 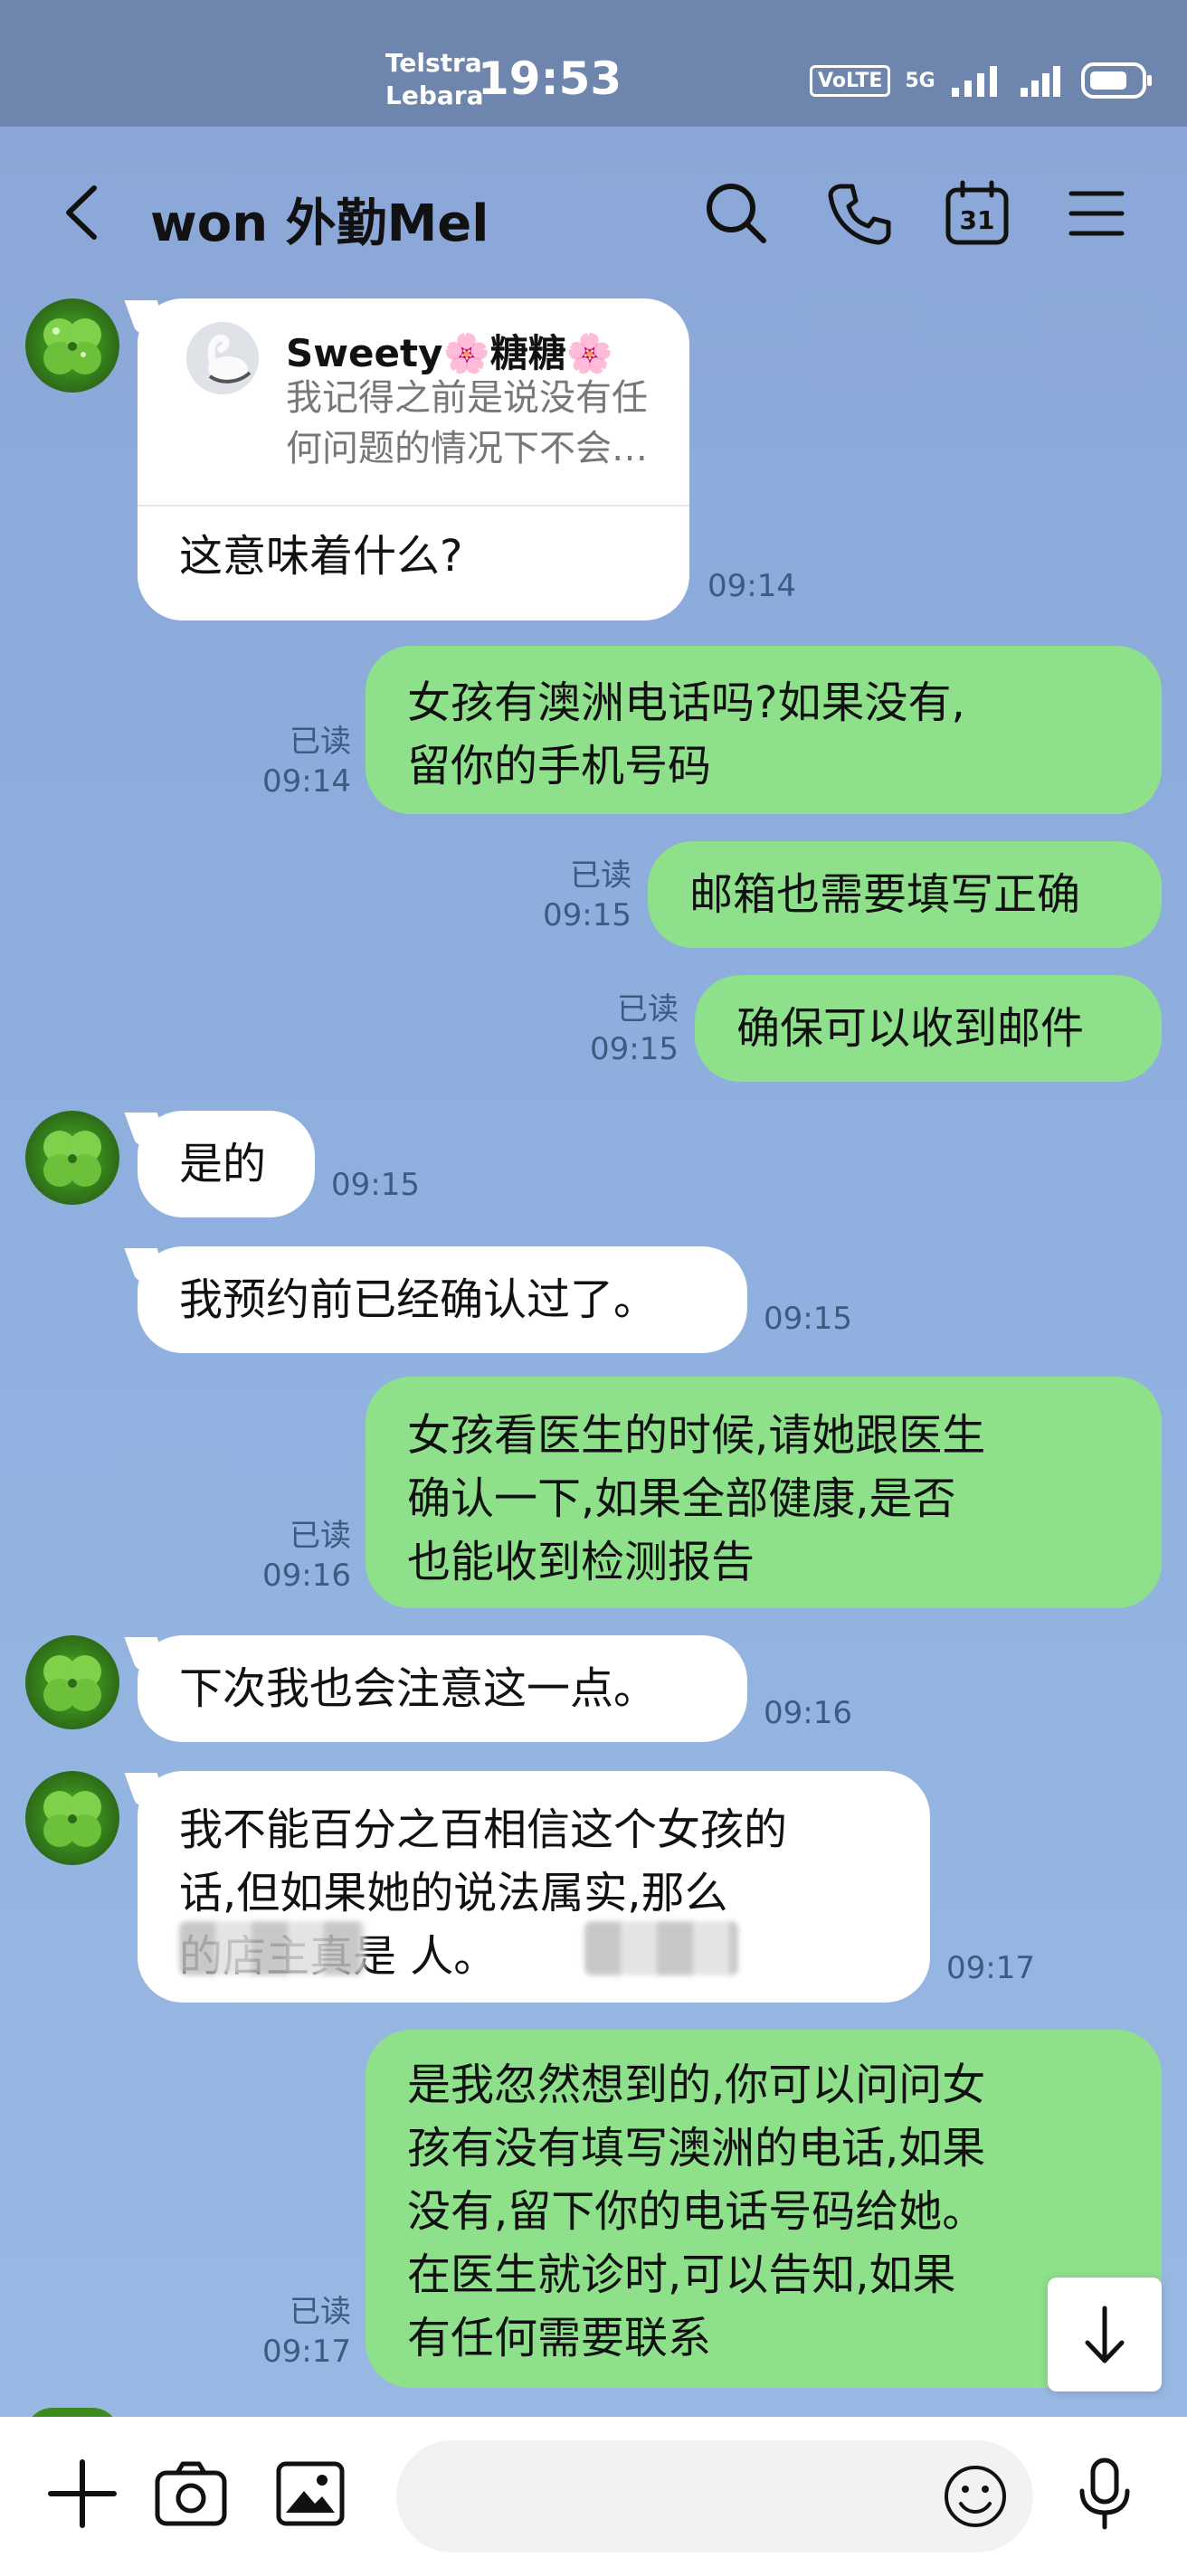 I want to click on message-bubble-out: 确保可以收到邮件, so click(x=928, y=1028).